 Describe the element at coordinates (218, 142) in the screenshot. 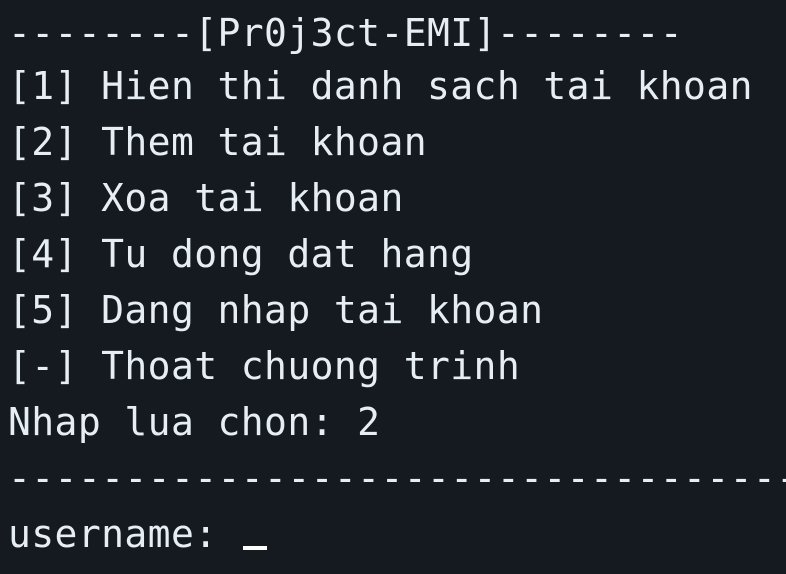

I see `menu-item-2: [2] Them tai khoan` at that location.